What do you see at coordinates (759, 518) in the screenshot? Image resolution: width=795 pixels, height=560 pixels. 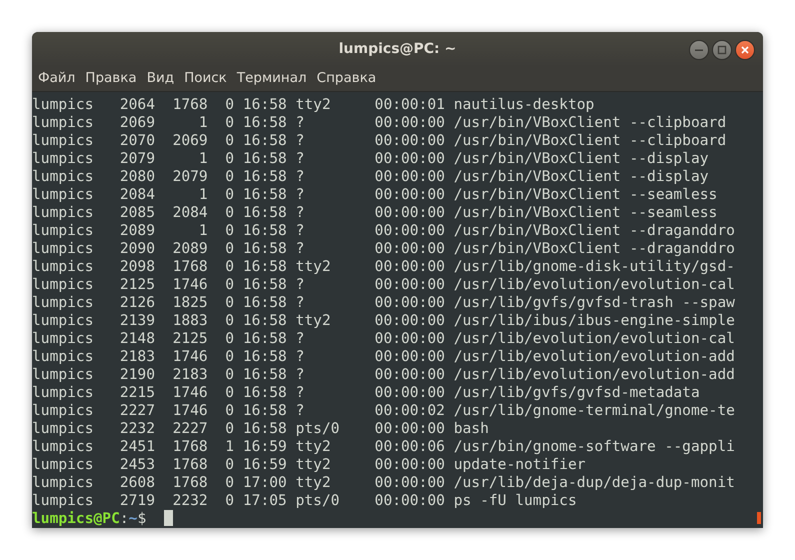 I see `scroll-indicator` at bounding box center [759, 518].